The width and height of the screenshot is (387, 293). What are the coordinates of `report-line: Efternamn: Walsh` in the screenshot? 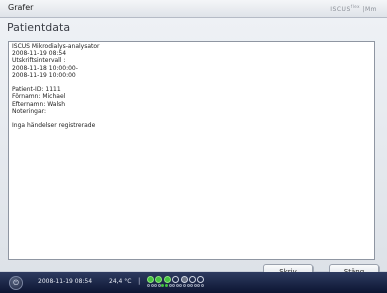 It's located at (39, 104).